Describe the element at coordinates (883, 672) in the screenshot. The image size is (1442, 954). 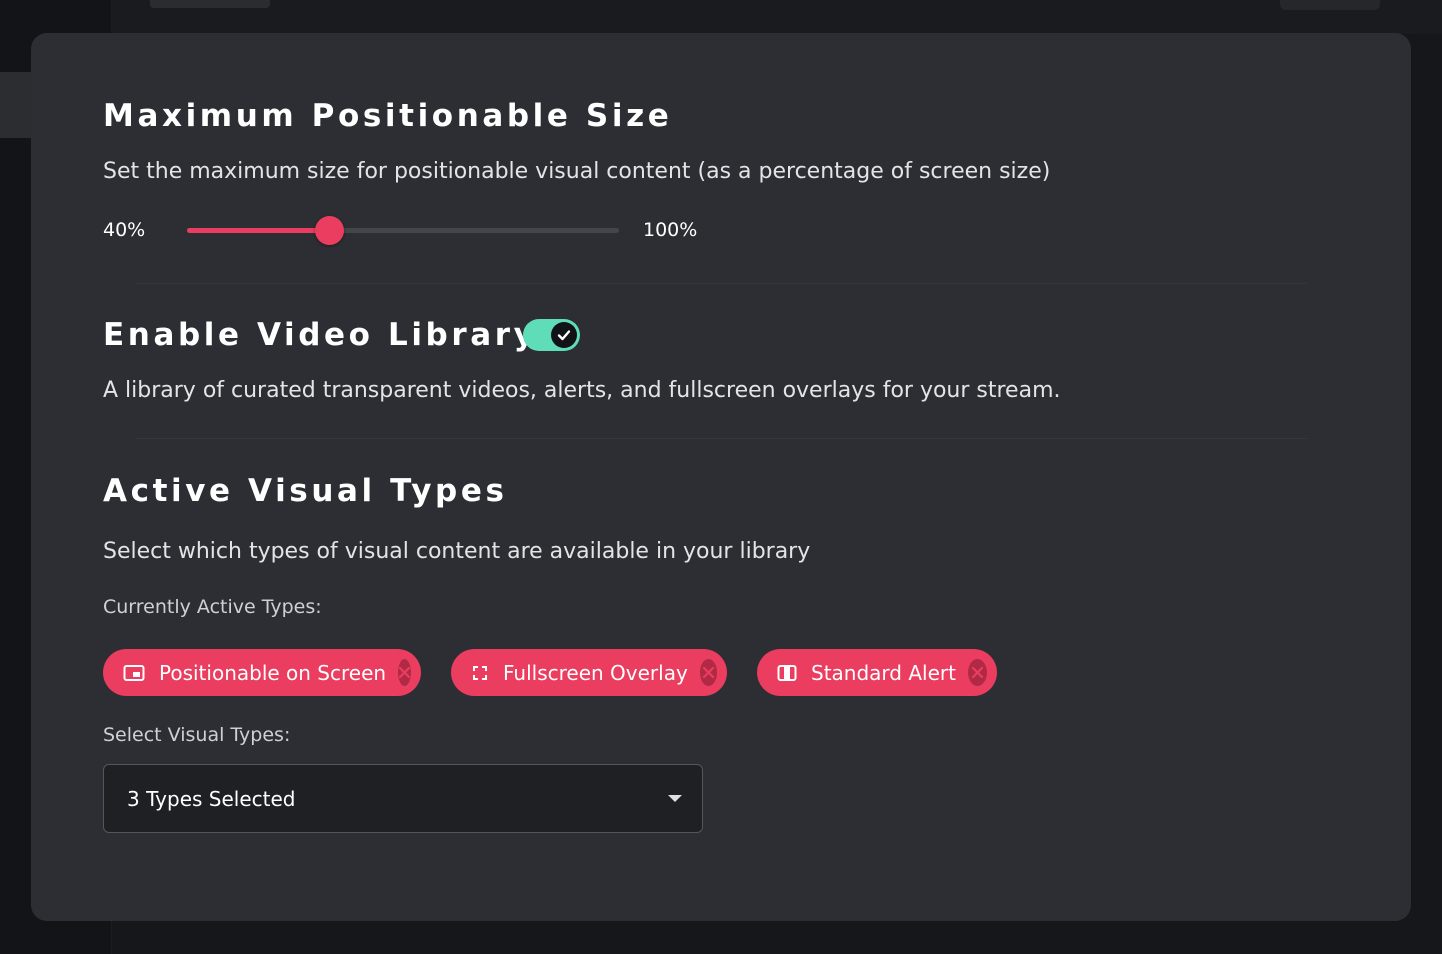
I see `chip-label: Standard Alert` at that location.